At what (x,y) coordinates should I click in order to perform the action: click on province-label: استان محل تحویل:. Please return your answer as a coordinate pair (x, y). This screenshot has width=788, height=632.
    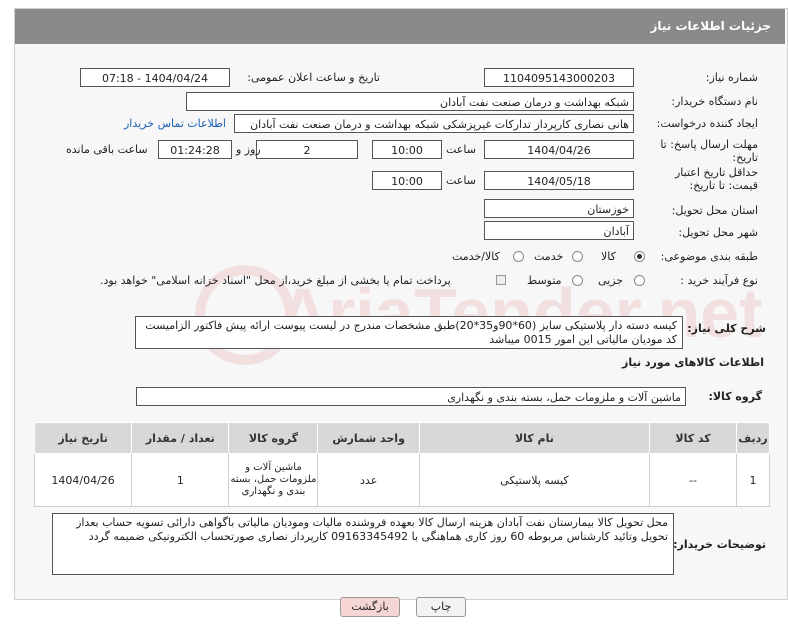
    Looking at the image, I should click on (714, 210).